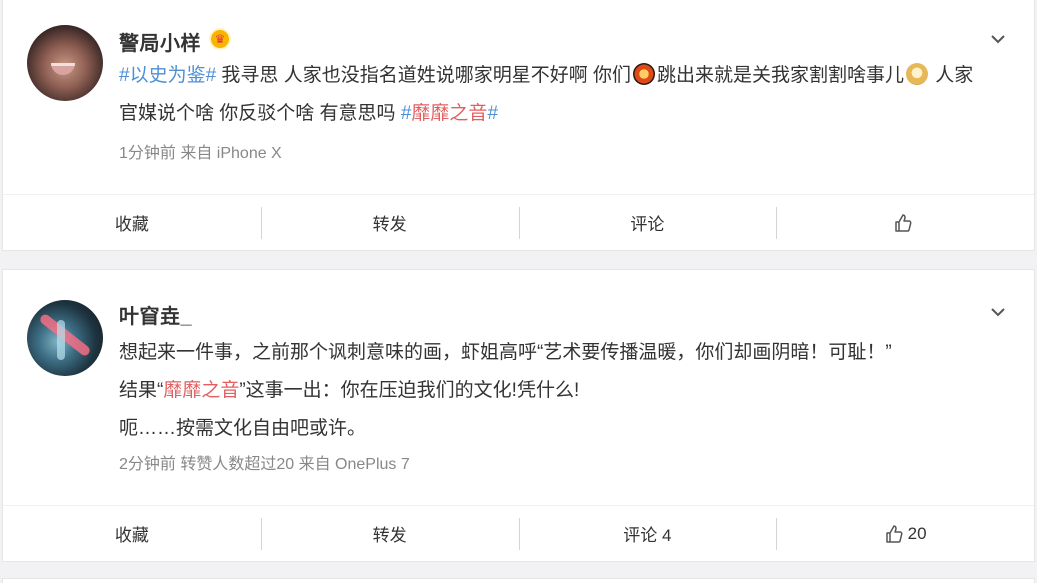 The height and width of the screenshot is (583, 1037). Describe the element at coordinates (220, 39) in the screenshot. I see `crown-icon: ♛` at that location.